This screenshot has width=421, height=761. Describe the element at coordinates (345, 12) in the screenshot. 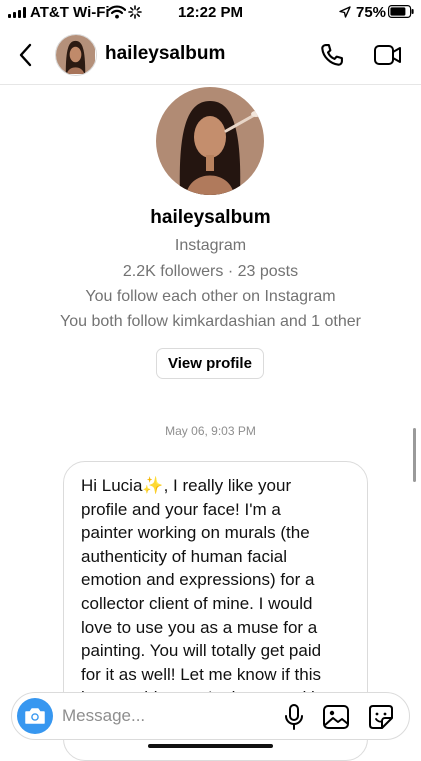

I see `location-arrow-icon` at that location.